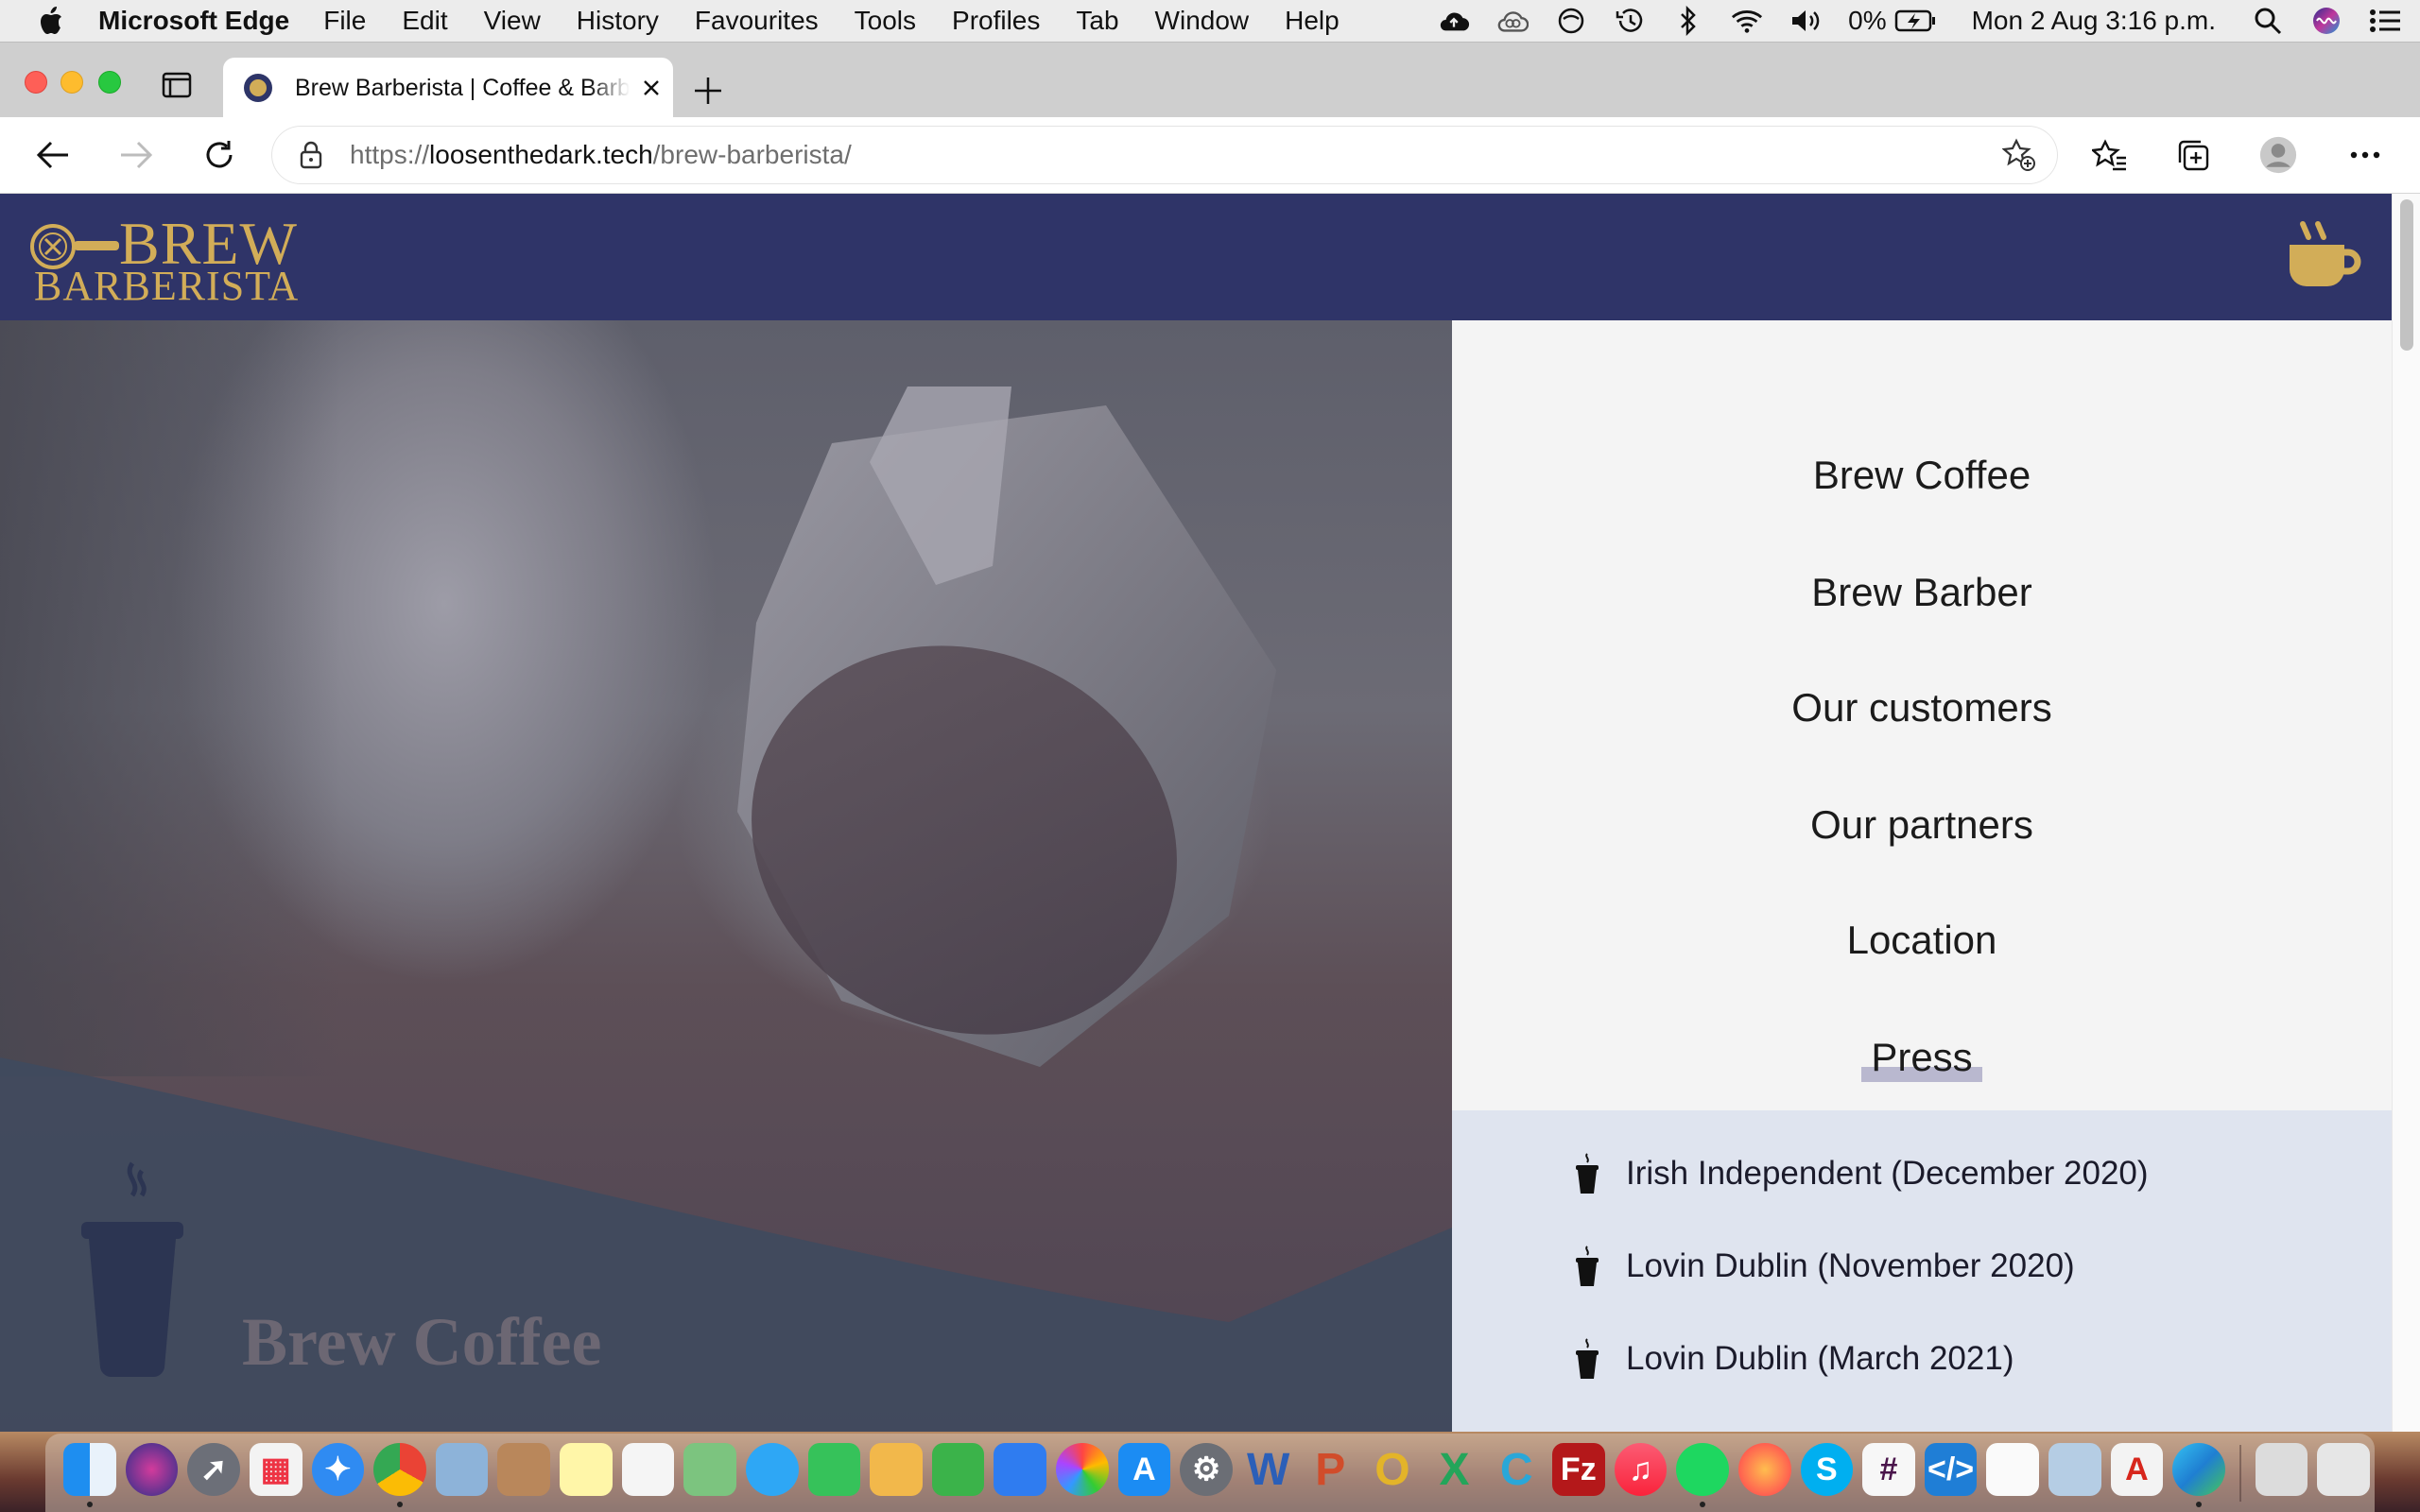 This screenshot has height=1512, width=2420. What do you see at coordinates (512, 21) in the screenshot?
I see `menu-view: View` at bounding box center [512, 21].